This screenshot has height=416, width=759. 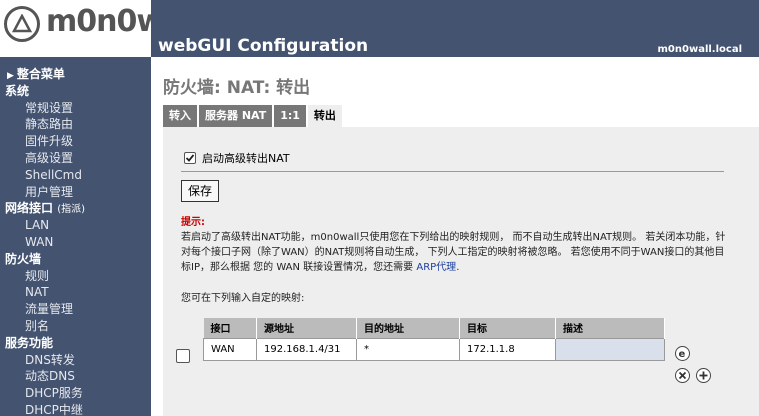 What do you see at coordinates (75, 158) in the screenshot?
I see `sidebar-item: 高级设置` at bounding box center [75, 158].